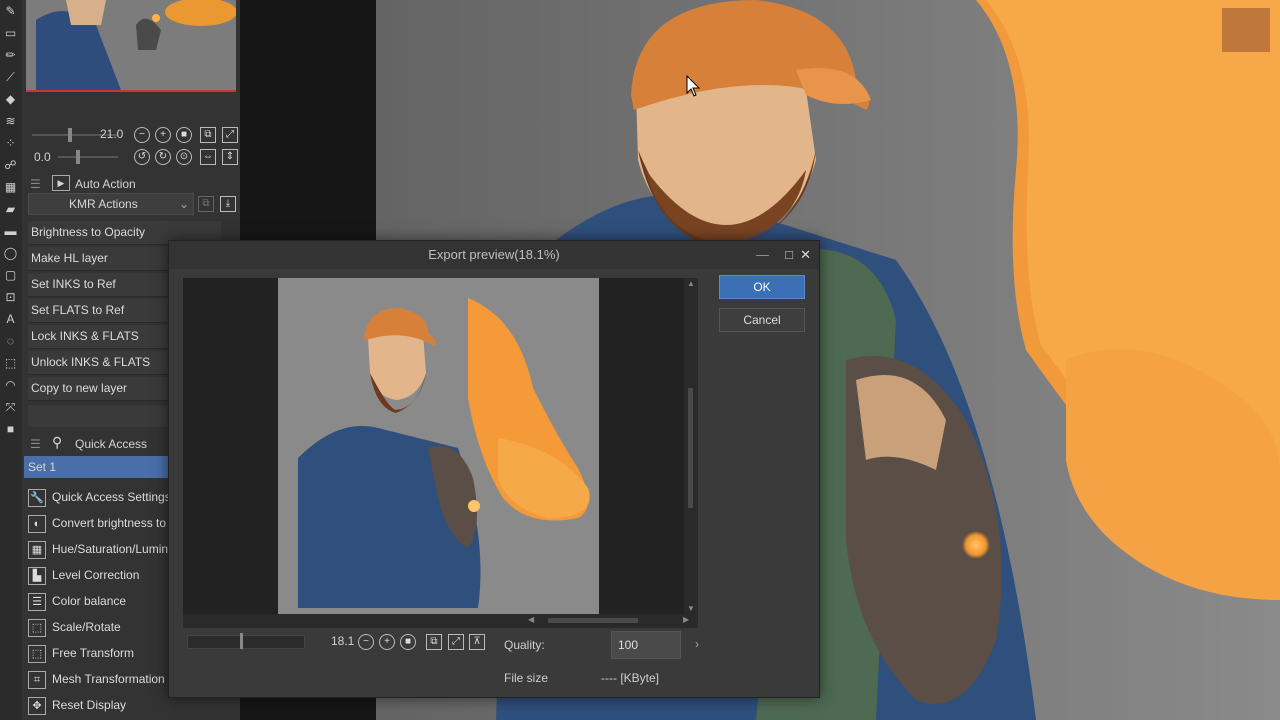 This screenshot has width=1280, height=720. I want to click on preview-fit-window-icon: ⤢, so click(456, 642).